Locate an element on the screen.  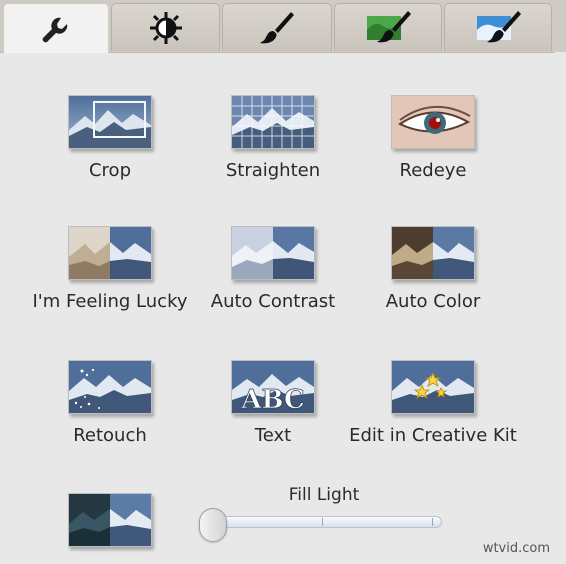
panel-right-edge is located at coordinates (560, 308).